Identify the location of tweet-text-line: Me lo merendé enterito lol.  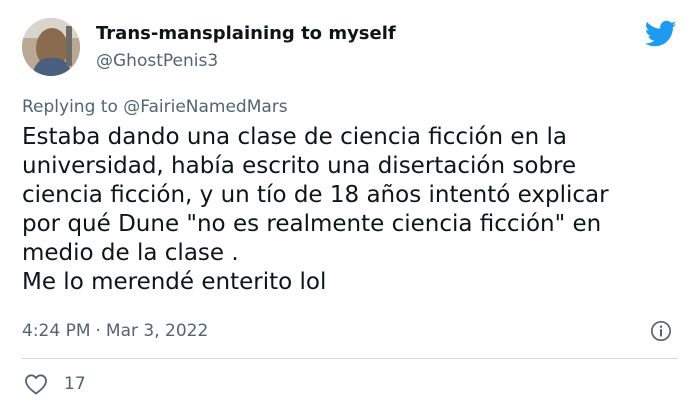
(174, 282).